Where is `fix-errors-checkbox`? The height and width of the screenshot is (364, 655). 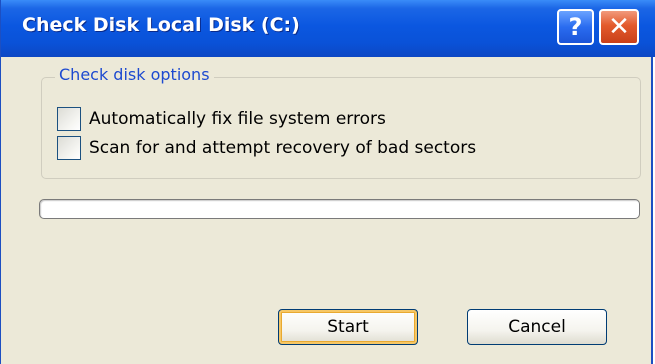
fix-errors-checkbox is located at coordinates (69, 119).